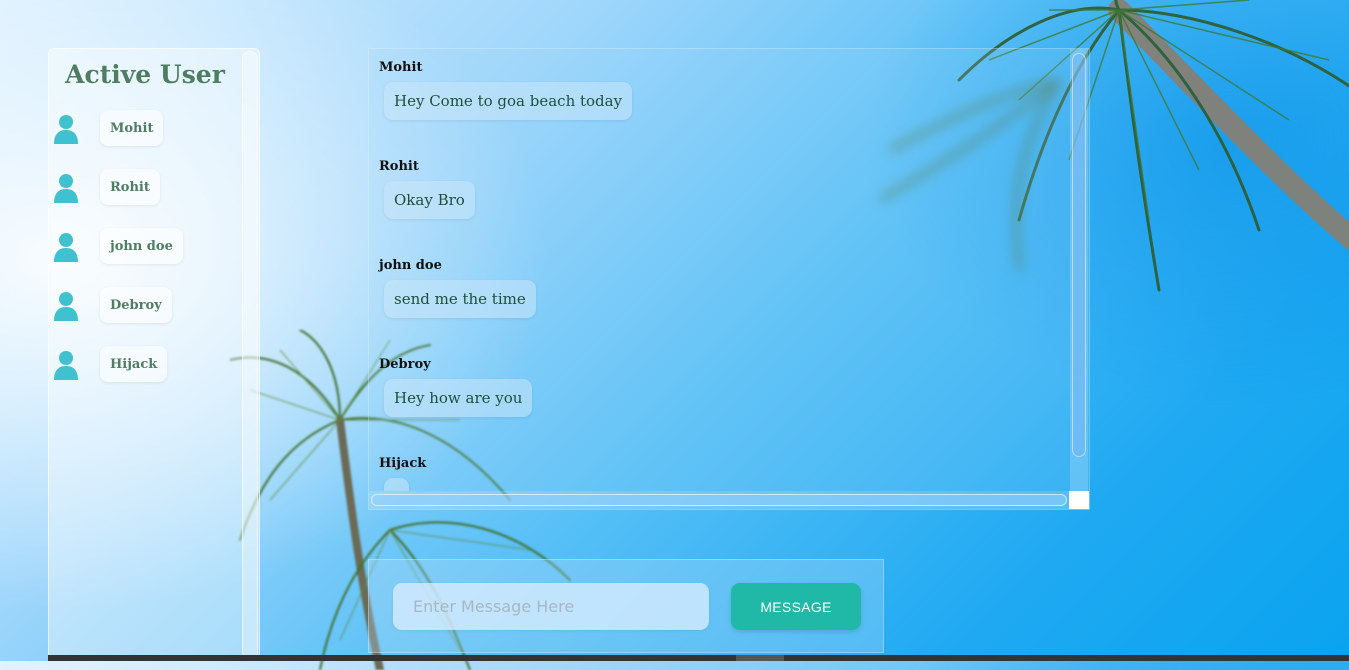 The width and height of the screenshot is (1349, 670). Describe the element at coordinates (1079, 255) in the screenshot. I see `chat-vertical-scroll-thumb` at that location.